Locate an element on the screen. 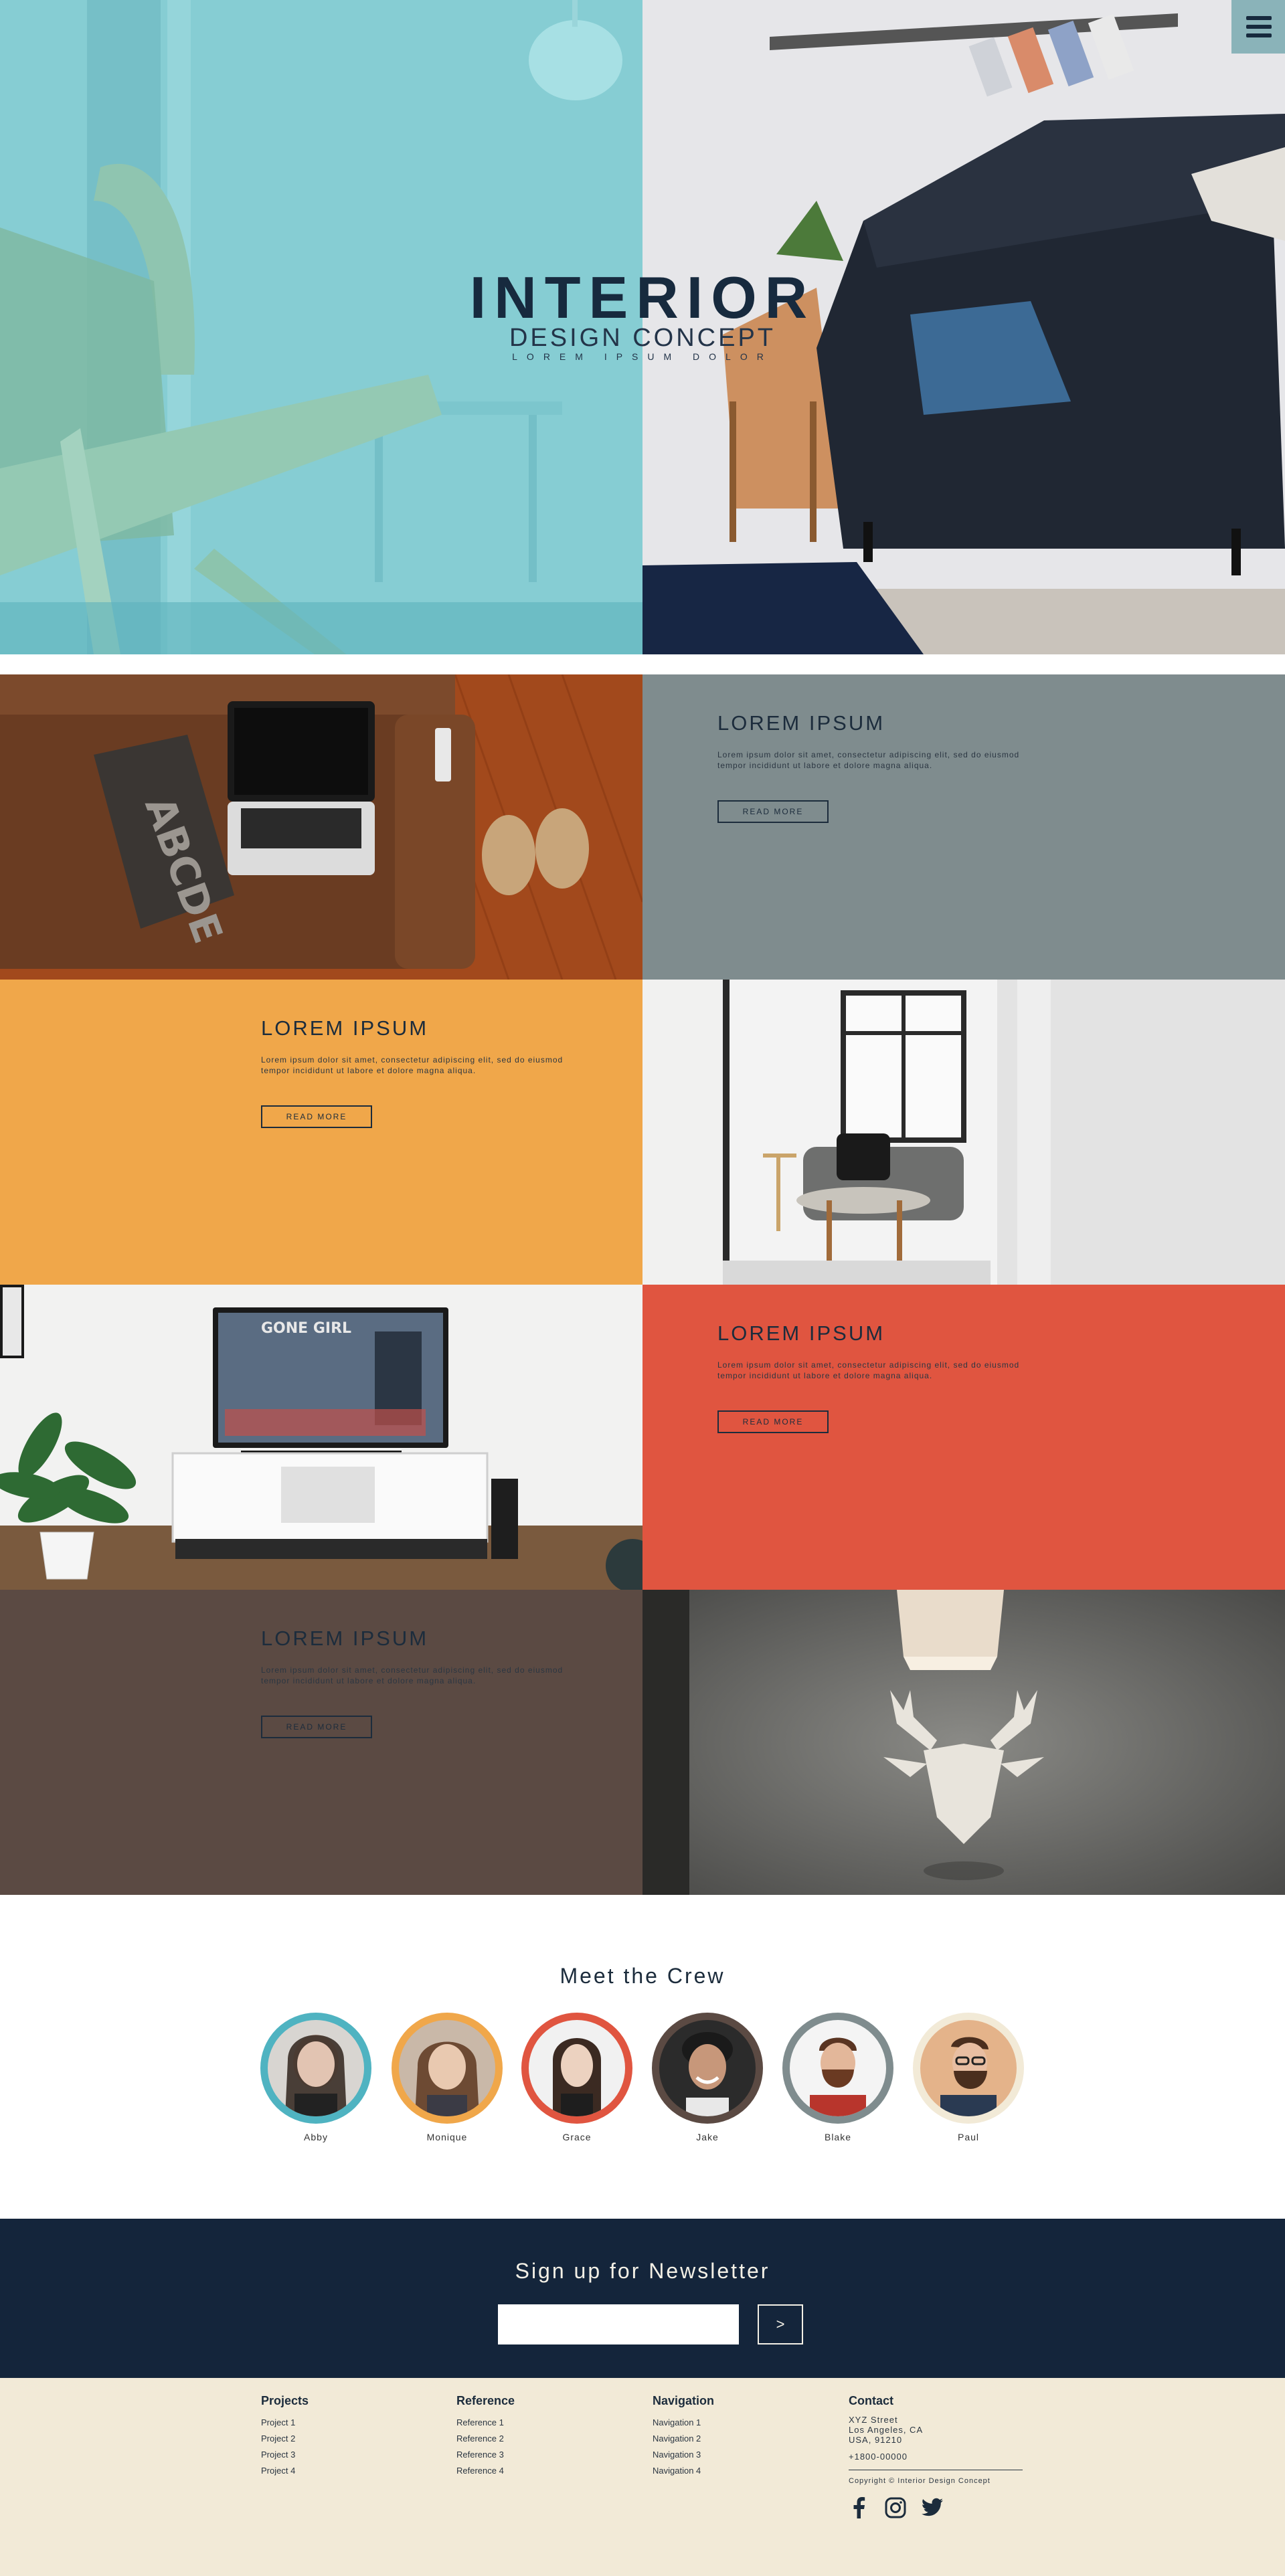  tv-room-illustration: GONE GIRL is located at coordinates (321, 1437).